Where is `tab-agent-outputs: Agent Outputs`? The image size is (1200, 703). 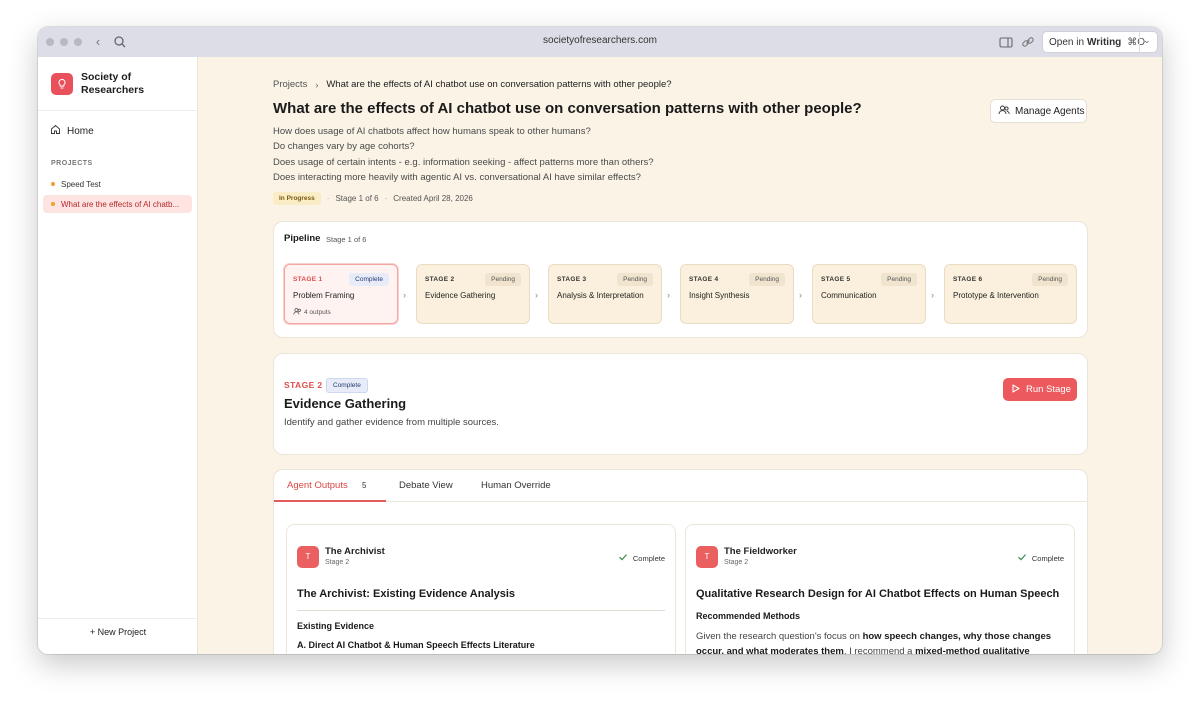 tab-agent-outputs: Agent Outputs is located at coordinates (317, 485).